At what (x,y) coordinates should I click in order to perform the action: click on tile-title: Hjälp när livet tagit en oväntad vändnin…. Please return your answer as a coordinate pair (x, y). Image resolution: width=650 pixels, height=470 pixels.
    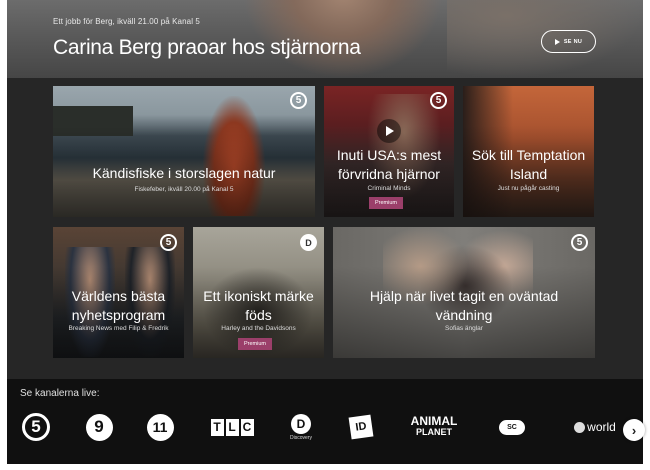
    Looking at the image, I should click on (464, 305).